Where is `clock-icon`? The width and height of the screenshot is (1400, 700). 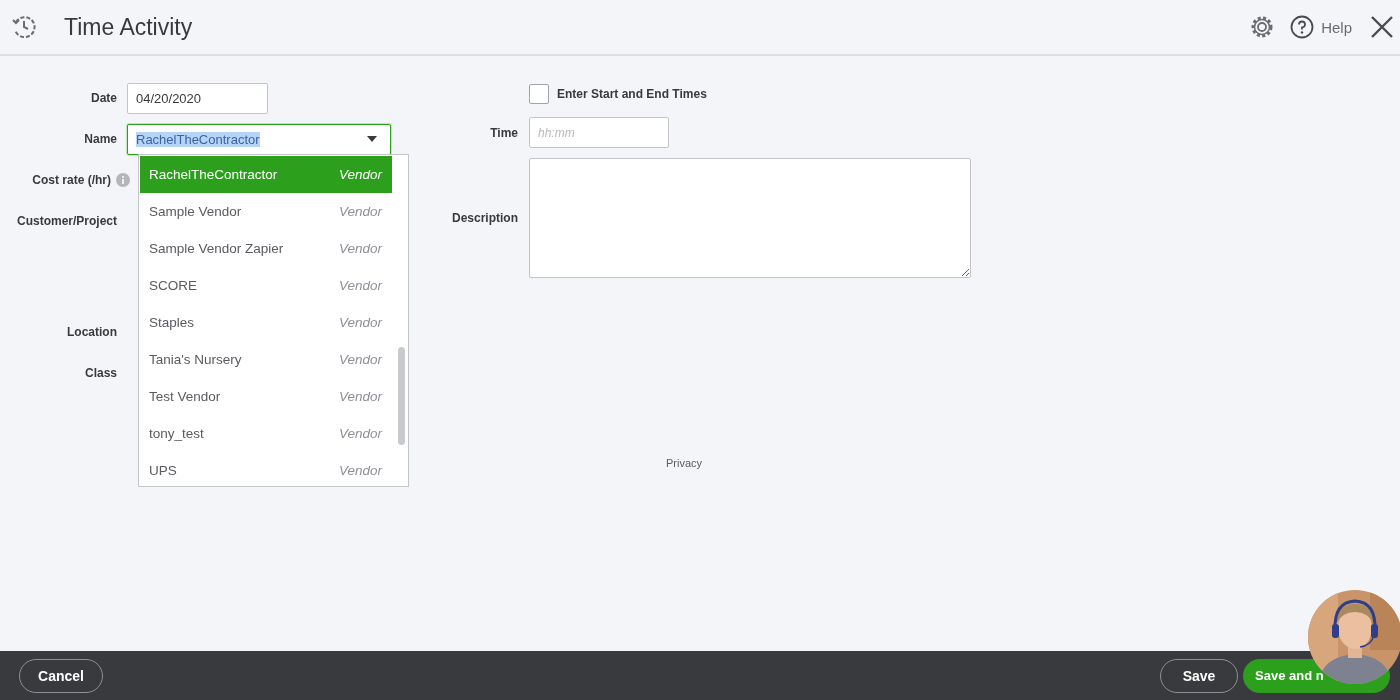
clock-icon is located at coordinates (24, 27).